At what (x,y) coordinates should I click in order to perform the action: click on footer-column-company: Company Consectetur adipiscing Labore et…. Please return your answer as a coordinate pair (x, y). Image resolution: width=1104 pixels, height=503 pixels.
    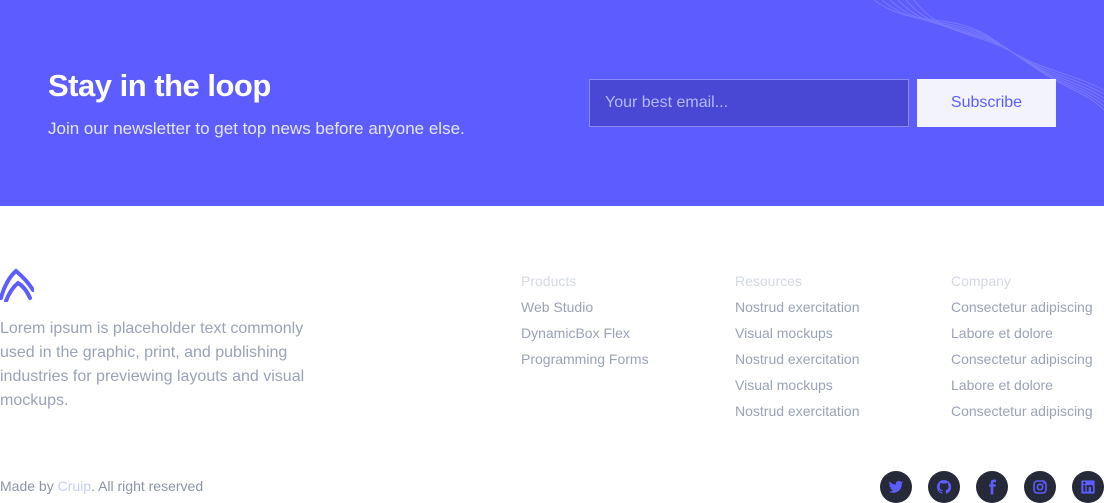
    Looking at the image, I should click on (1022, 350).